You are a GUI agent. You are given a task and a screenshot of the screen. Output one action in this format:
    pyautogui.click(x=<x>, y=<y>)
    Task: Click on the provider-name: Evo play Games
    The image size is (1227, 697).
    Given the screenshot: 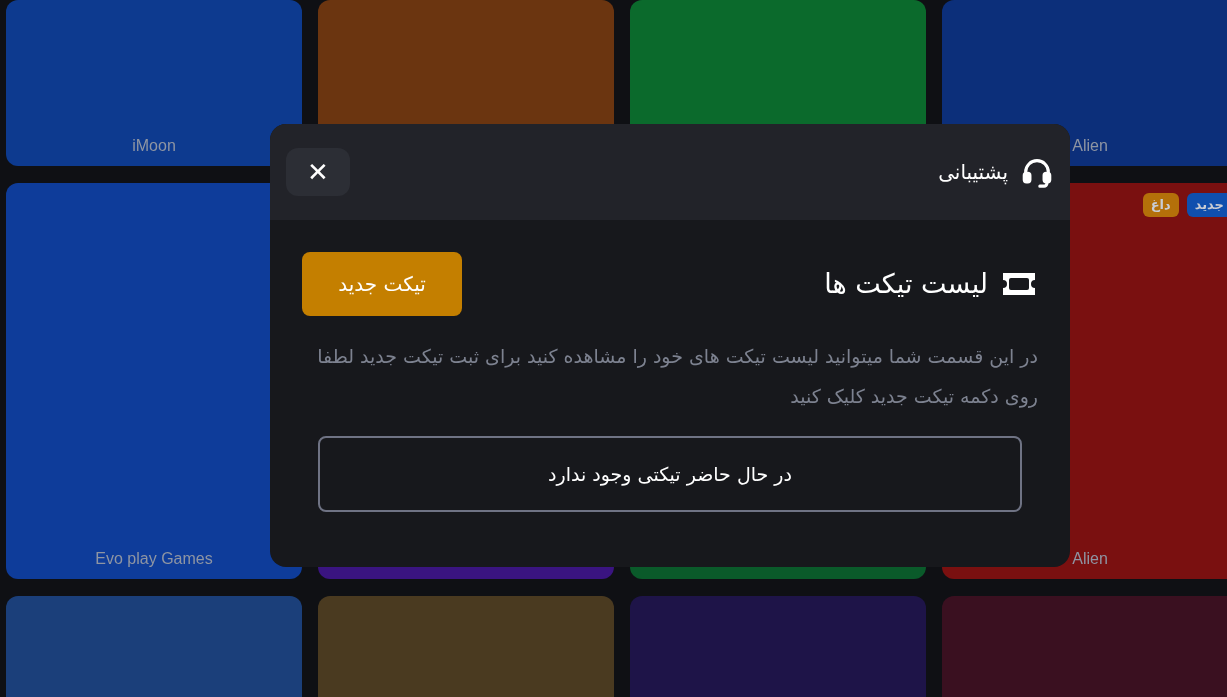 What is the action you would take?
    pyautogui.click(x=154, y=559)
    